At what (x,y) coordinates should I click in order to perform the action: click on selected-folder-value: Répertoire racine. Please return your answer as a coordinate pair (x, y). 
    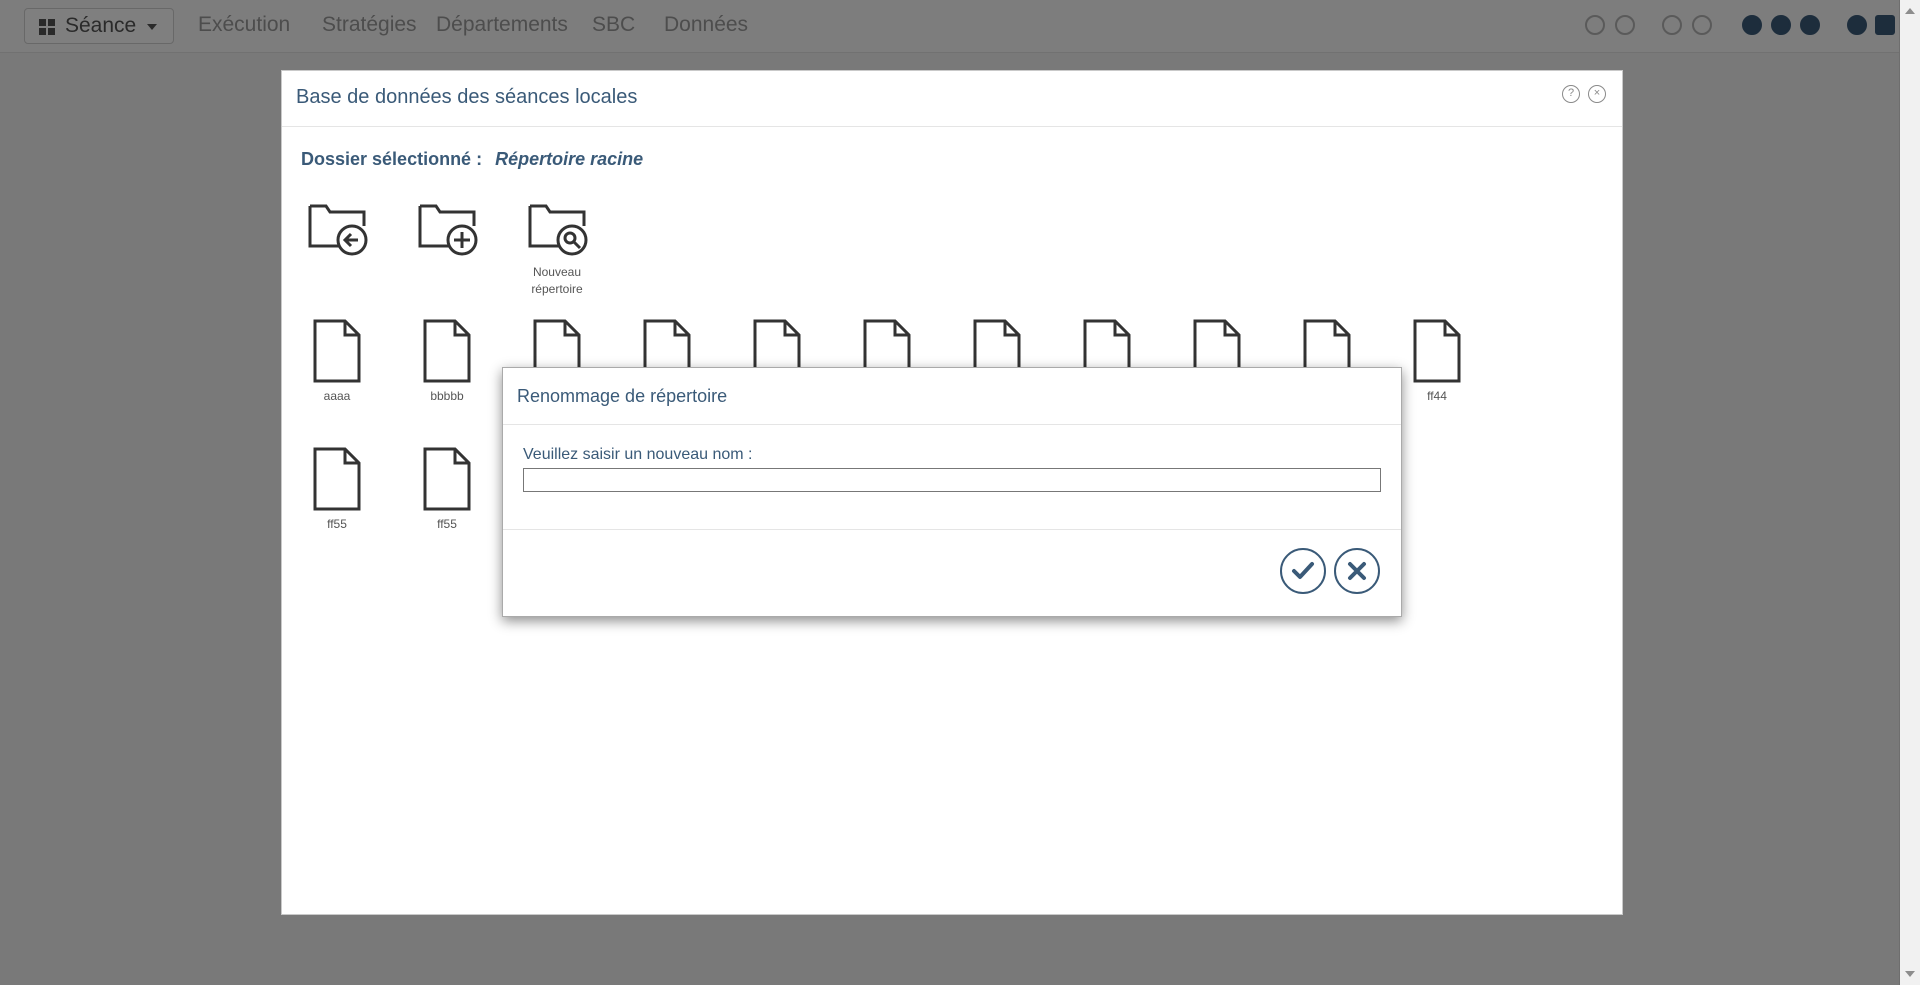
    Looking at the image, I should click on (569, 159).